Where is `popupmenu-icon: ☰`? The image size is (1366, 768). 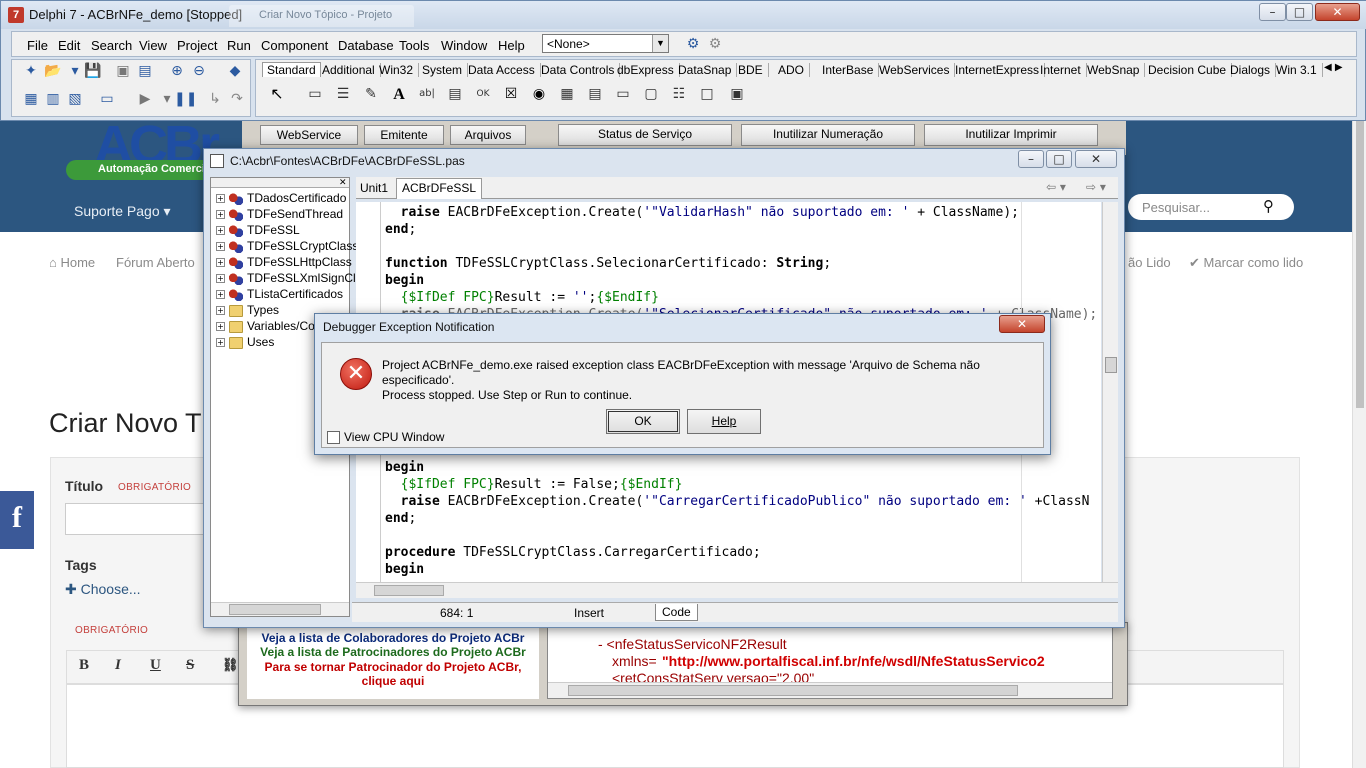 popupmenu-icon: ☰ is located at coordinates (343, 94).